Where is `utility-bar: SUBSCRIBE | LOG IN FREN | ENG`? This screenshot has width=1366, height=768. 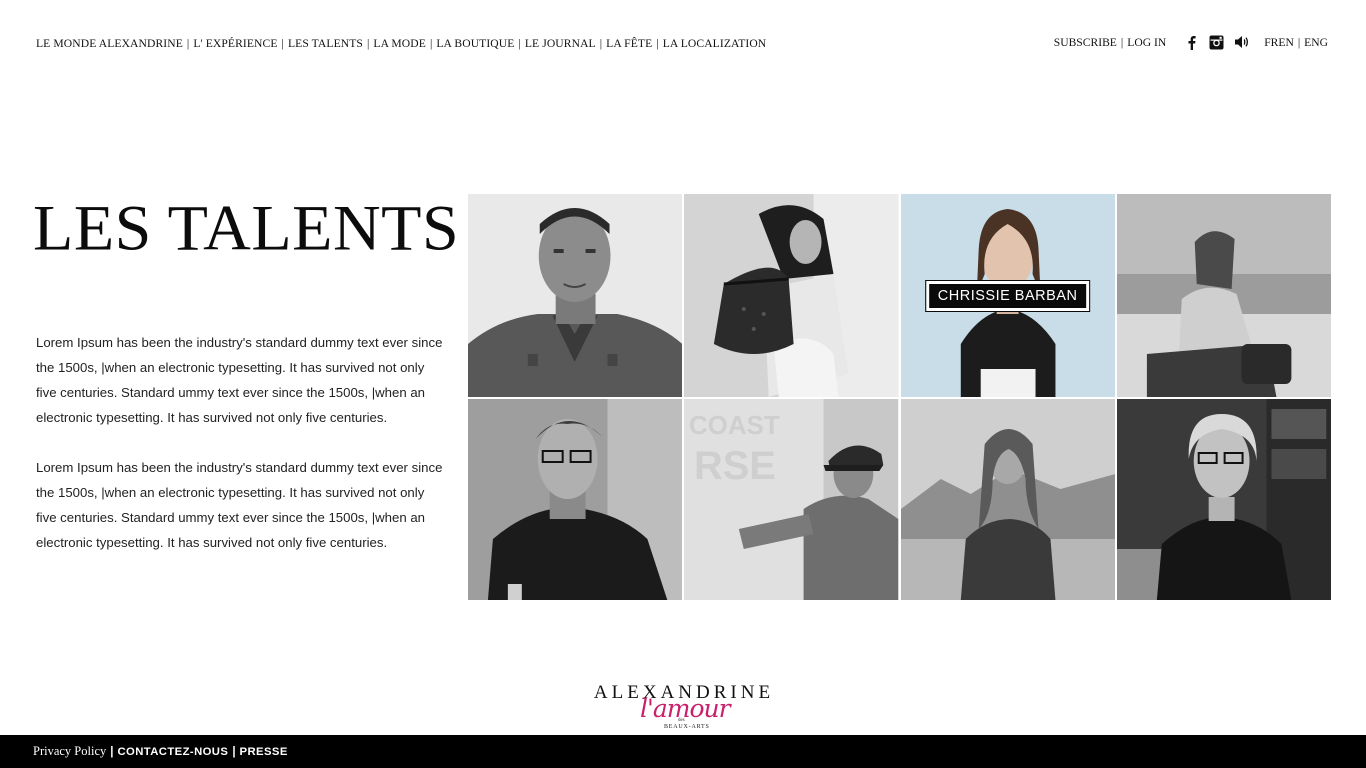 utility-bar: SUBSCRIBE | LOG IN FREN | ENG is located at coordinates (1191, 42).